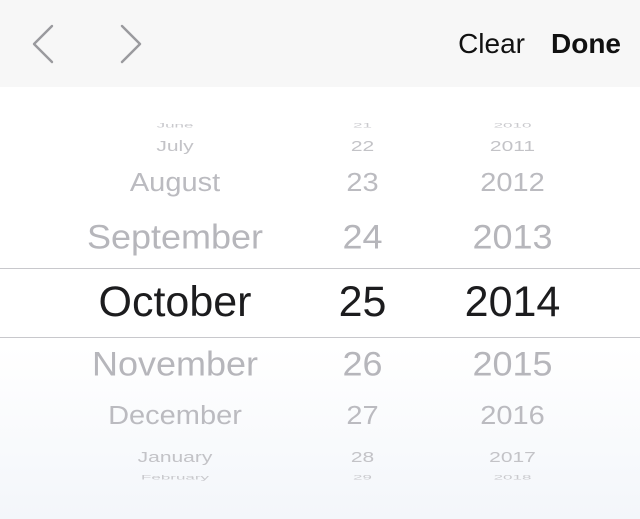  Describe the element at coordinates (512, 236) in the screenshot. I see `year-option: 2013` at that location.